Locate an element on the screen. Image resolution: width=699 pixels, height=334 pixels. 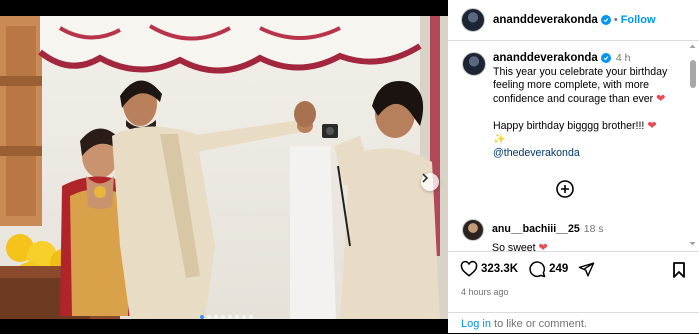
heart-icon is located at coordinates (469, 269).